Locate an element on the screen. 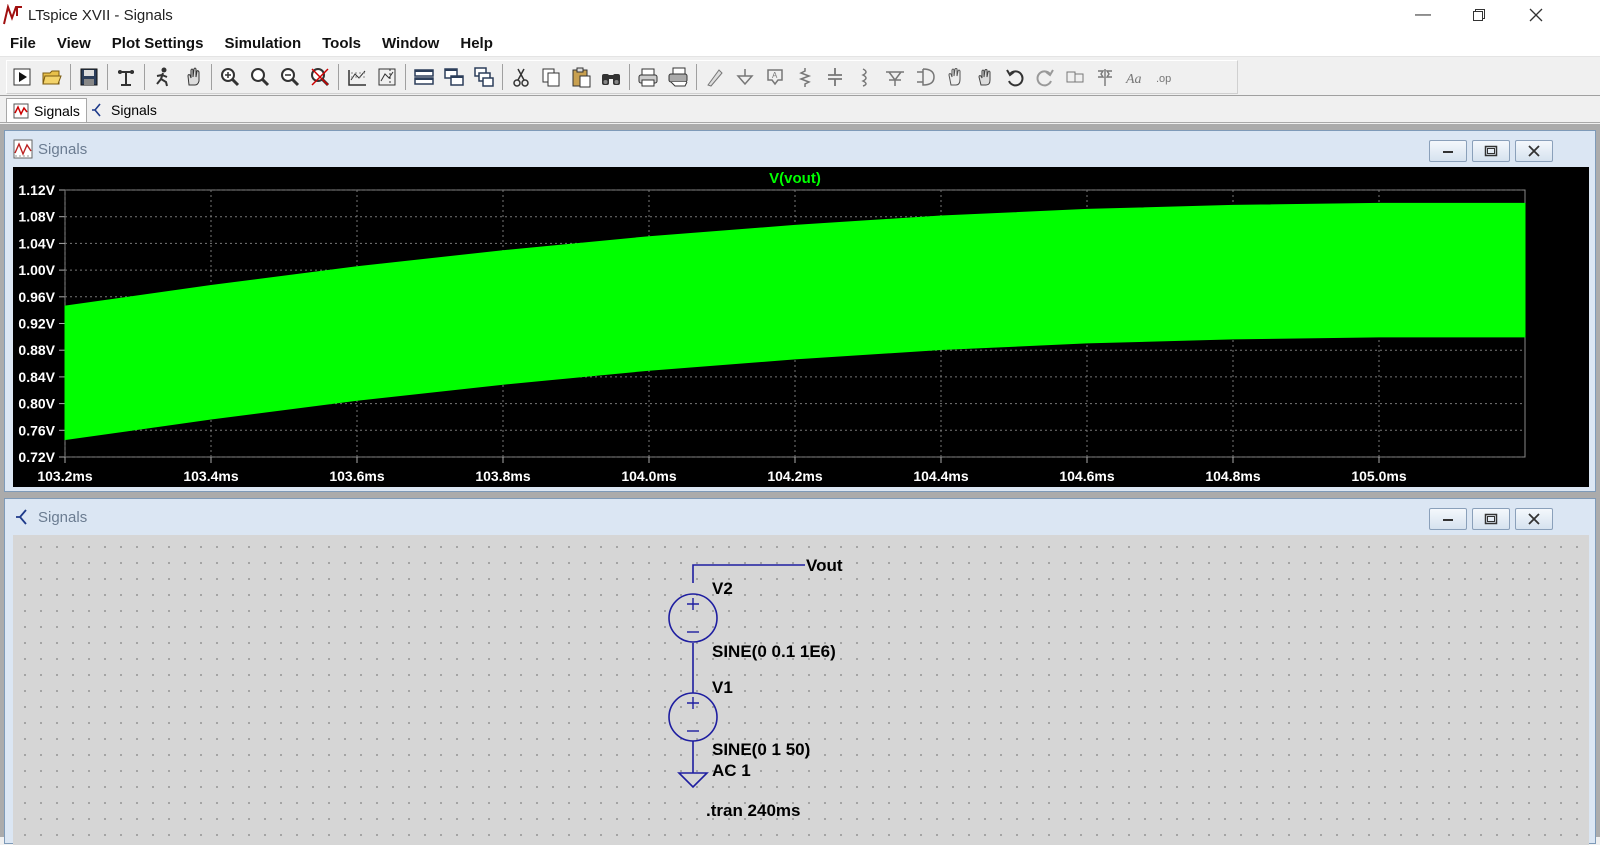 This screenshot has width=1600, height=845. menu-window: Window is located at coordinates (410, 43).